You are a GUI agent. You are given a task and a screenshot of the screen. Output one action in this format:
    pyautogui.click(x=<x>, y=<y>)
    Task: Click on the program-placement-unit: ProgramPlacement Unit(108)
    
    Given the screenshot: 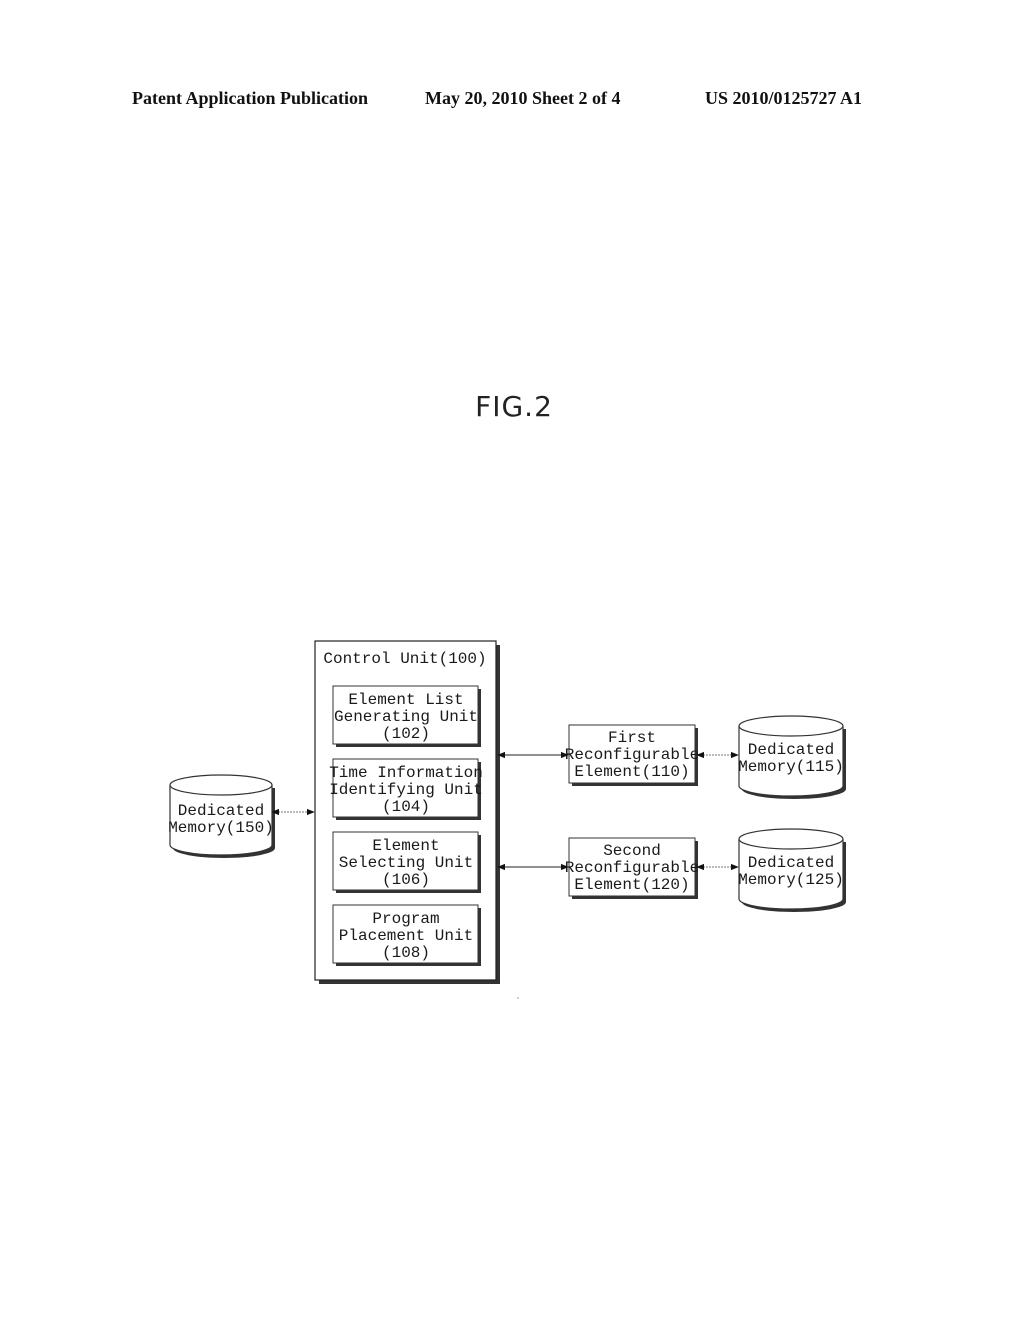 What is the action you would take?
    pyautogui.click(x=406, y=935)
    